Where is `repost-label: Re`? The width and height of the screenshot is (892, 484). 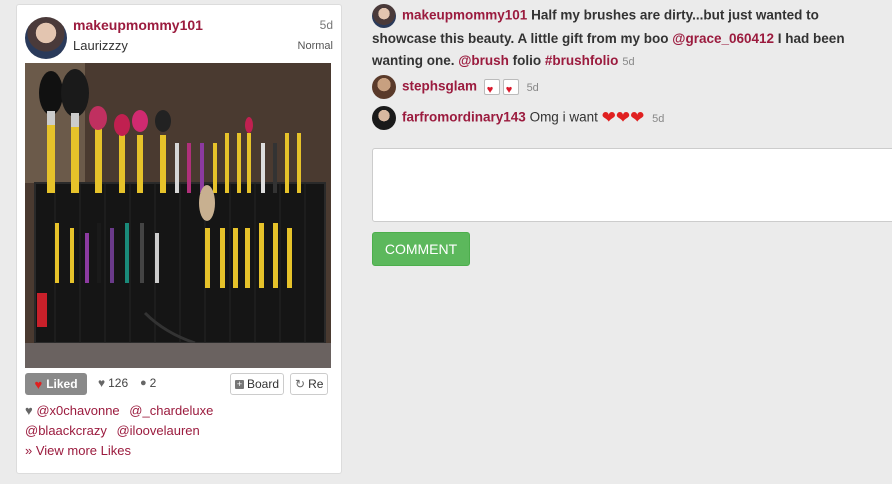
repost-label: Re is located at coordinates (316, 384).